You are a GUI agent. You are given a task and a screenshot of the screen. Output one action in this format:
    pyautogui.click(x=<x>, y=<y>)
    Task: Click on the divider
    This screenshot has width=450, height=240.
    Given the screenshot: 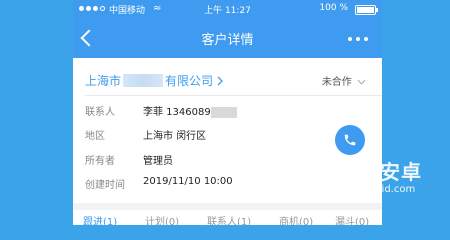 What is the action you would take?
    pyautogui.click(x=233, y=95)
    